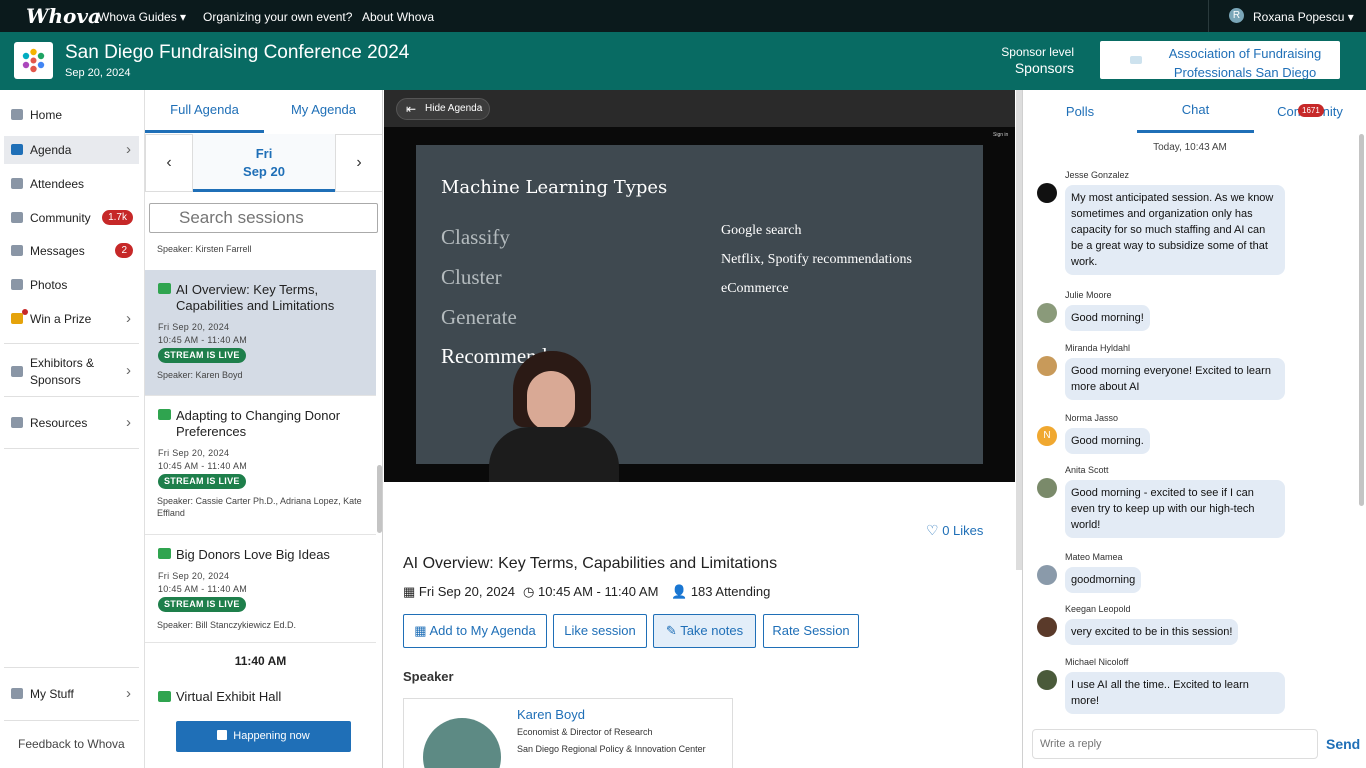 Image resolution: width=1366 pixels, height=768 pixels. Describe the element at coordinates (263, 218) in the screenshot. I see `search-input` at that location.